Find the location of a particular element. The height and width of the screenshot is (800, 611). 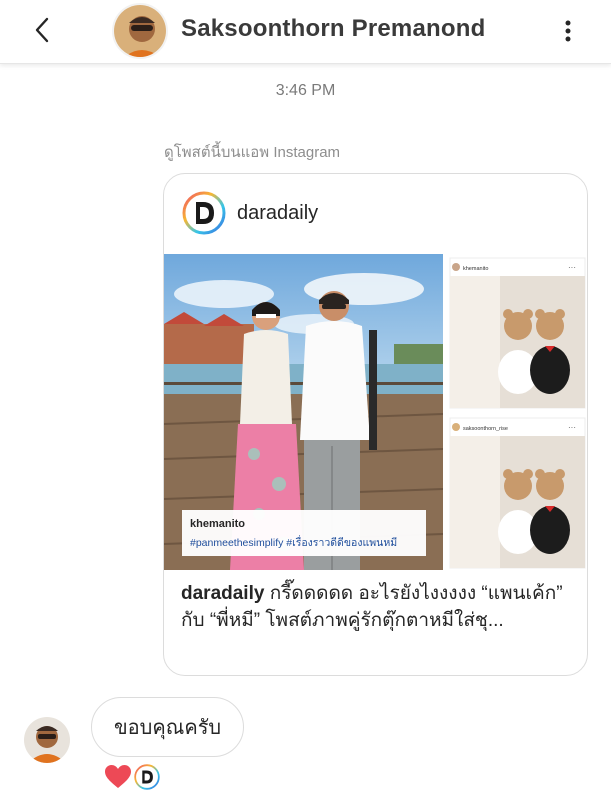

message-bubble: ขอบคุณครับ is located at coordinates (168, 727).